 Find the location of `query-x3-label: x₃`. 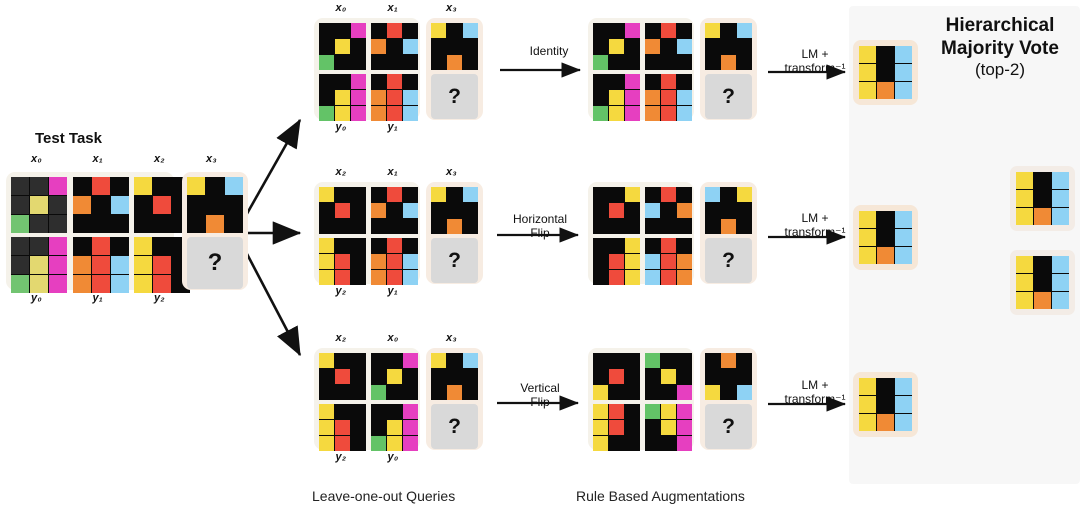

query-x3-label: x₃ is located at coordinates (451, 8).